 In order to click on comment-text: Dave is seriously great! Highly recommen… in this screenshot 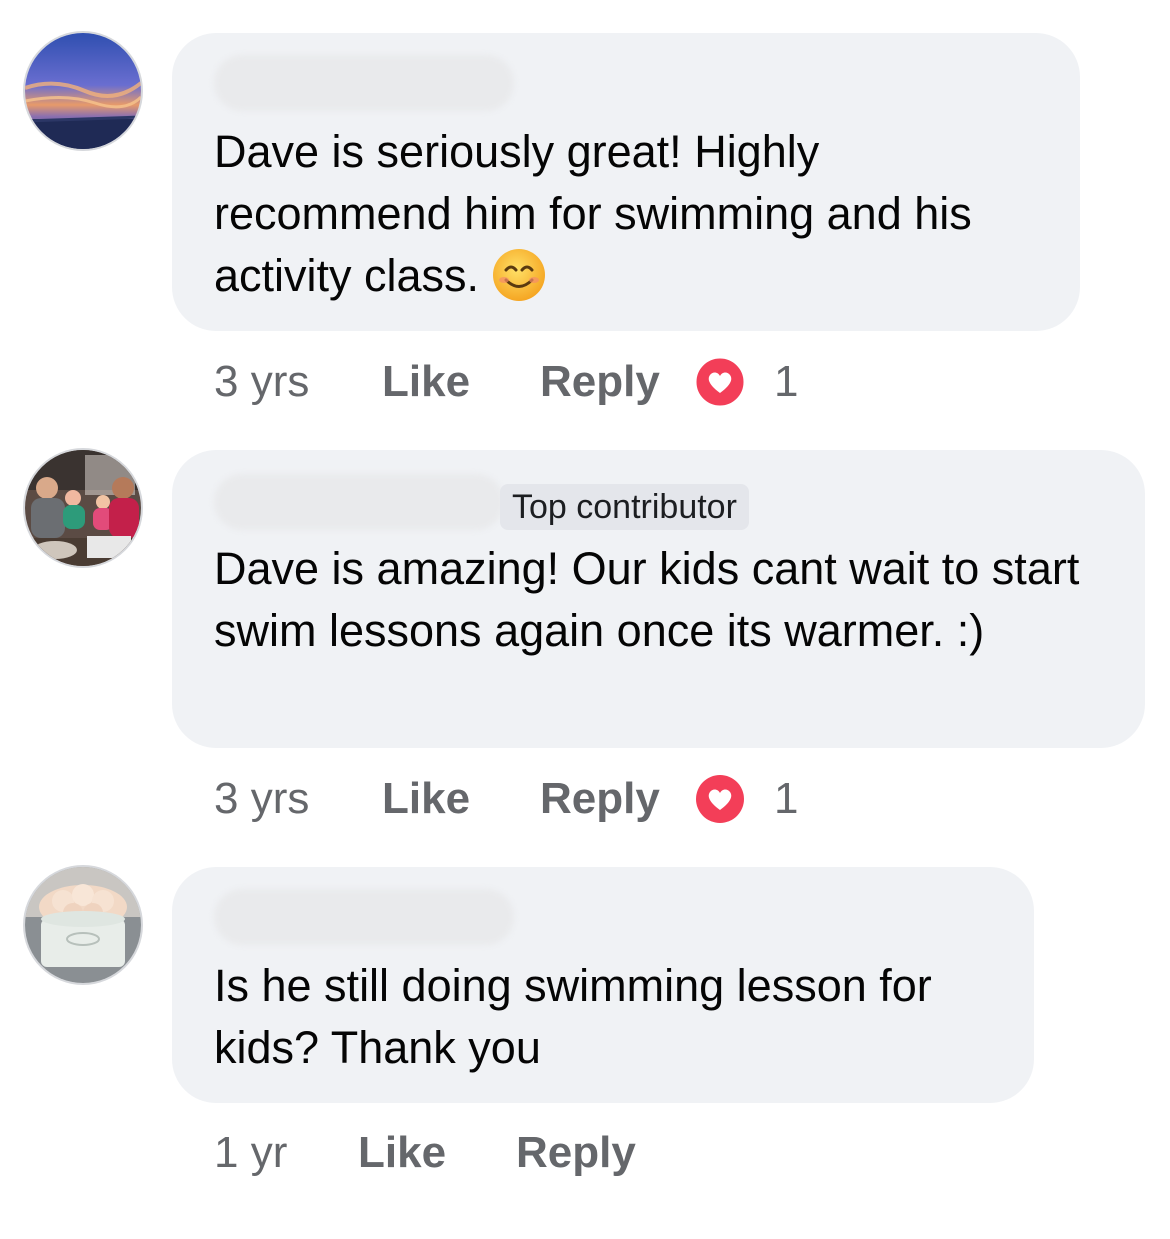, I will do `click(593, 213)`.